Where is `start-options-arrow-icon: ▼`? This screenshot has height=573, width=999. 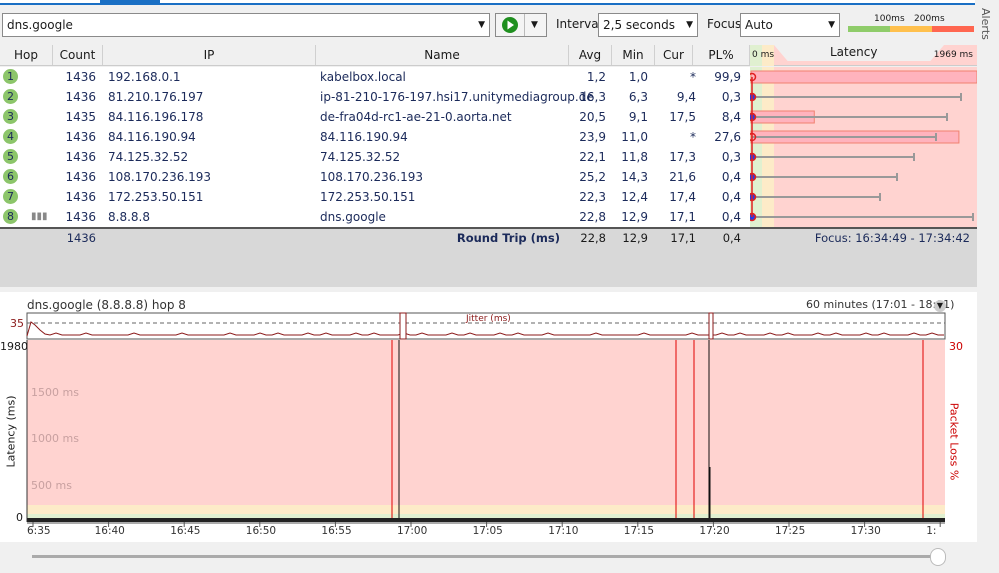 start-options-arrow-icon: ▼ is located at coordinates (531, 25).